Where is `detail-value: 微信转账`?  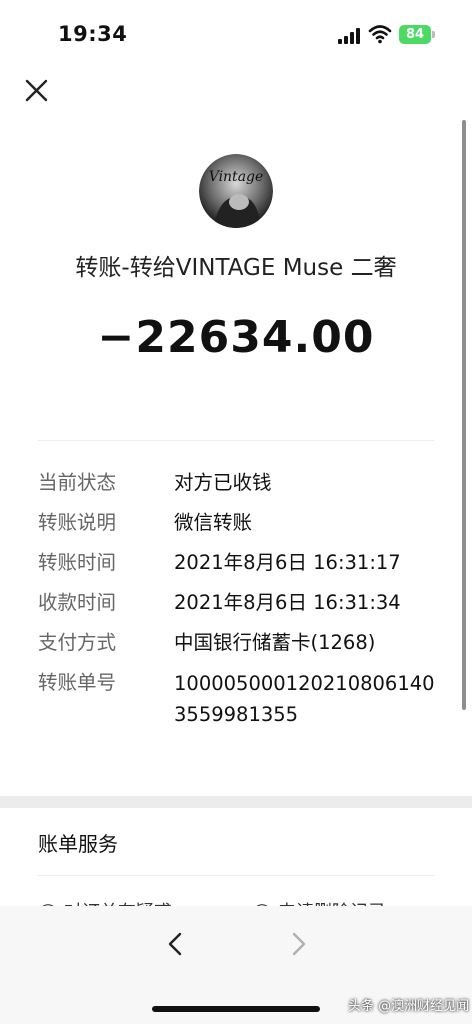
detail-value: 微信转账 is located at coordinates (213, 522).